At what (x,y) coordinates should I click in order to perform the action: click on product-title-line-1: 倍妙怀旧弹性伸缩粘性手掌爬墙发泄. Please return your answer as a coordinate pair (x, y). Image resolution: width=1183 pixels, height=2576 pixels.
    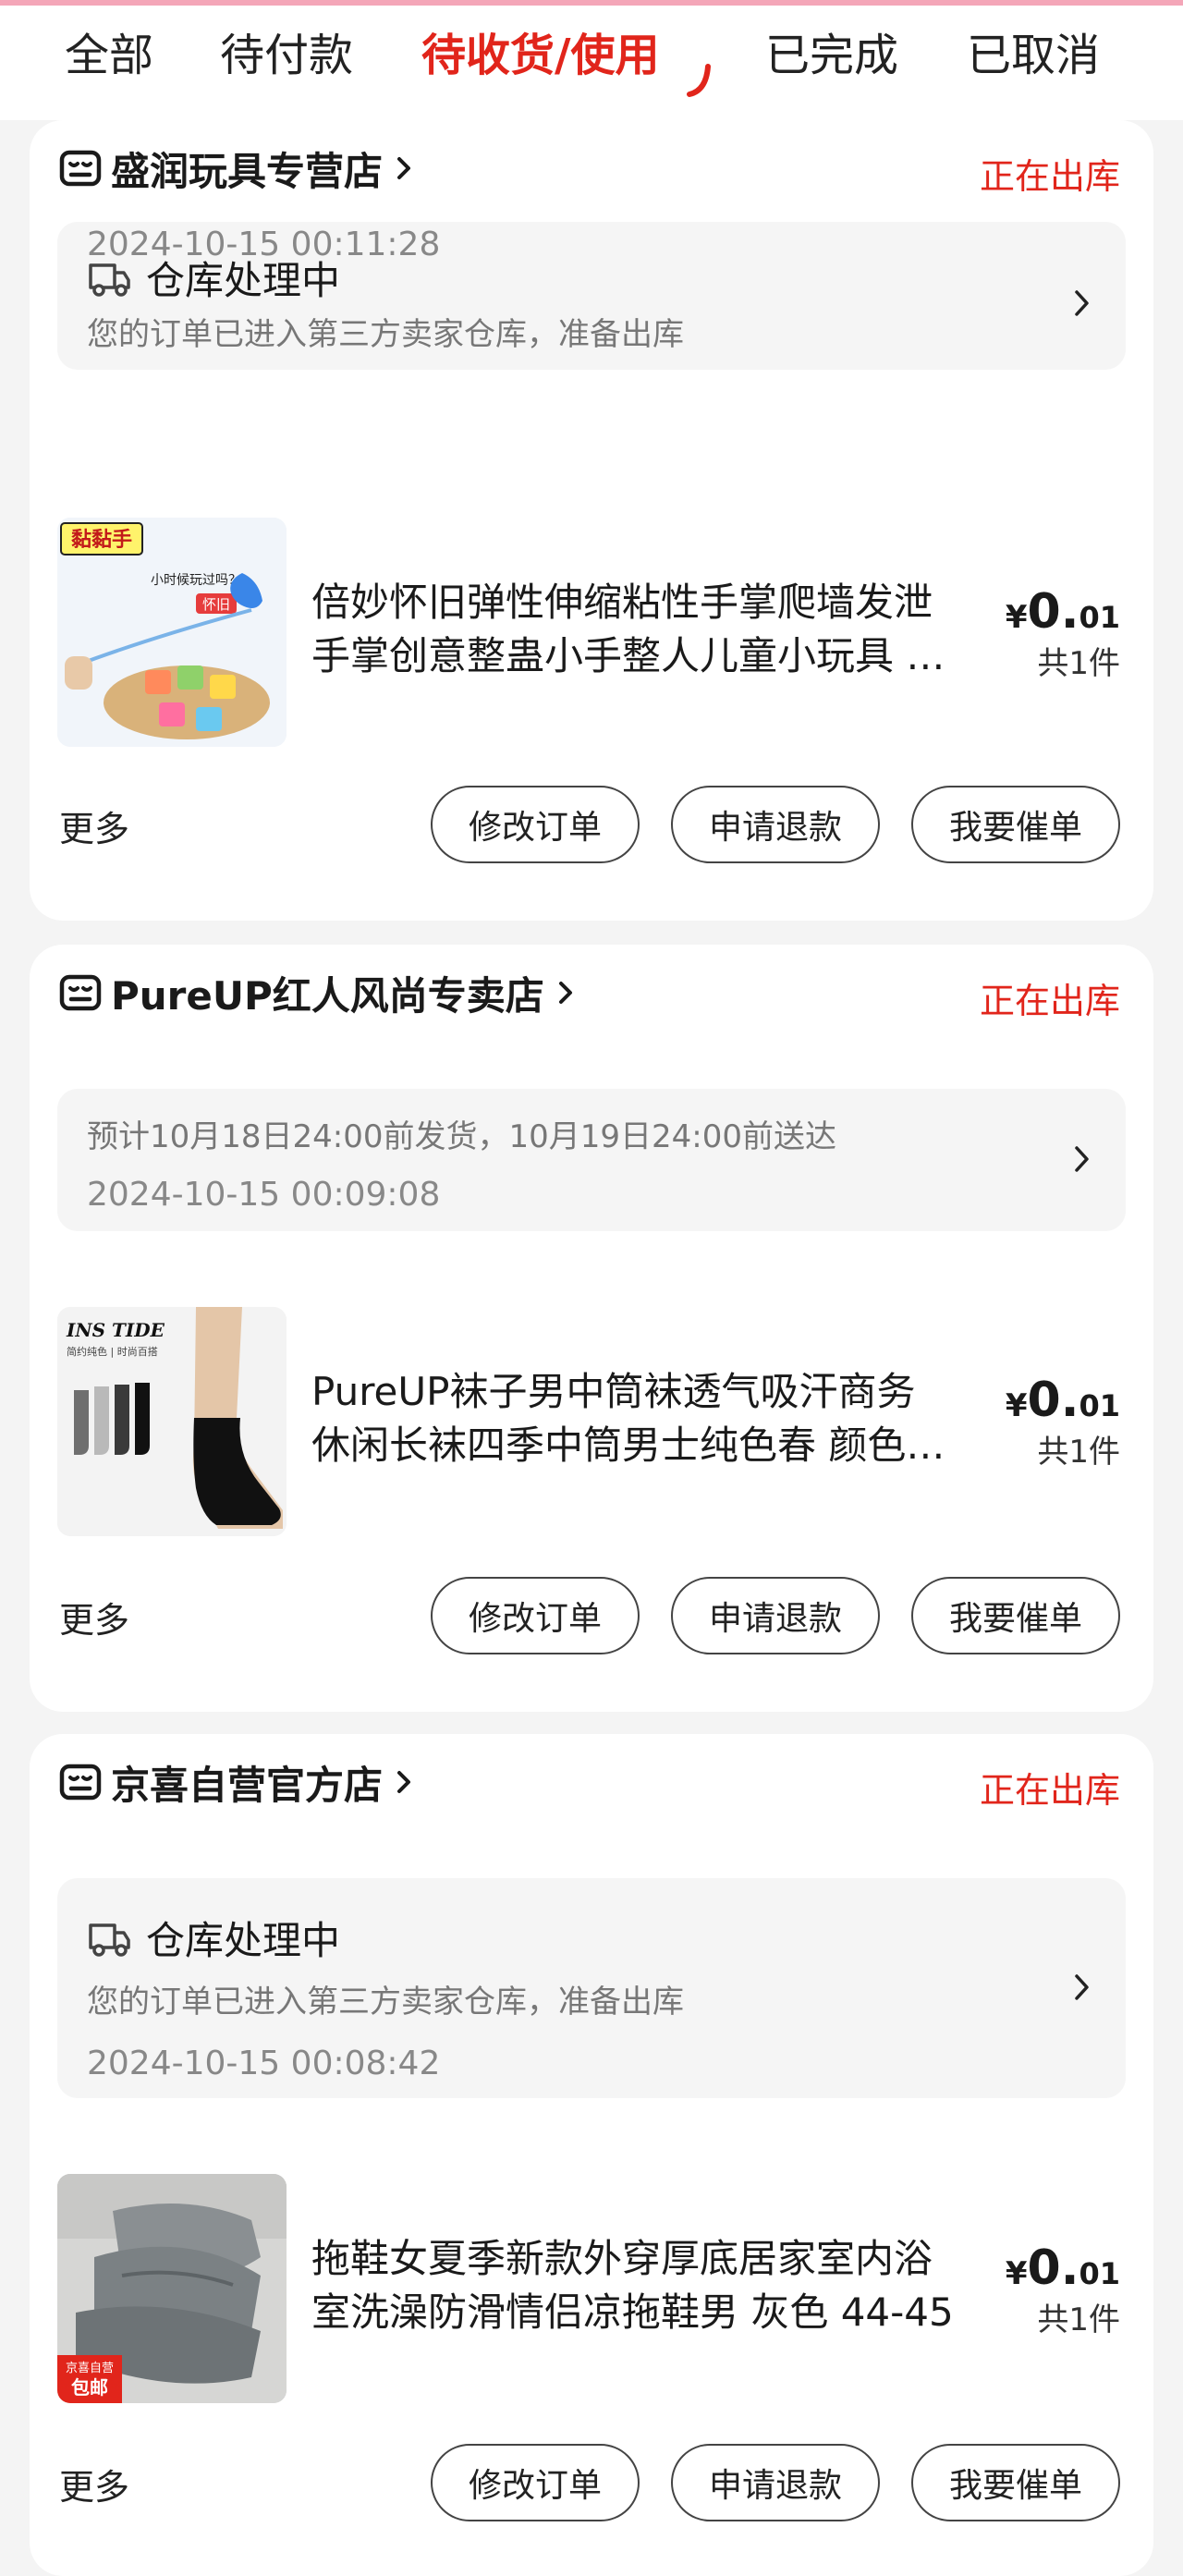
    Looking at the image, I should click on (622, 602).